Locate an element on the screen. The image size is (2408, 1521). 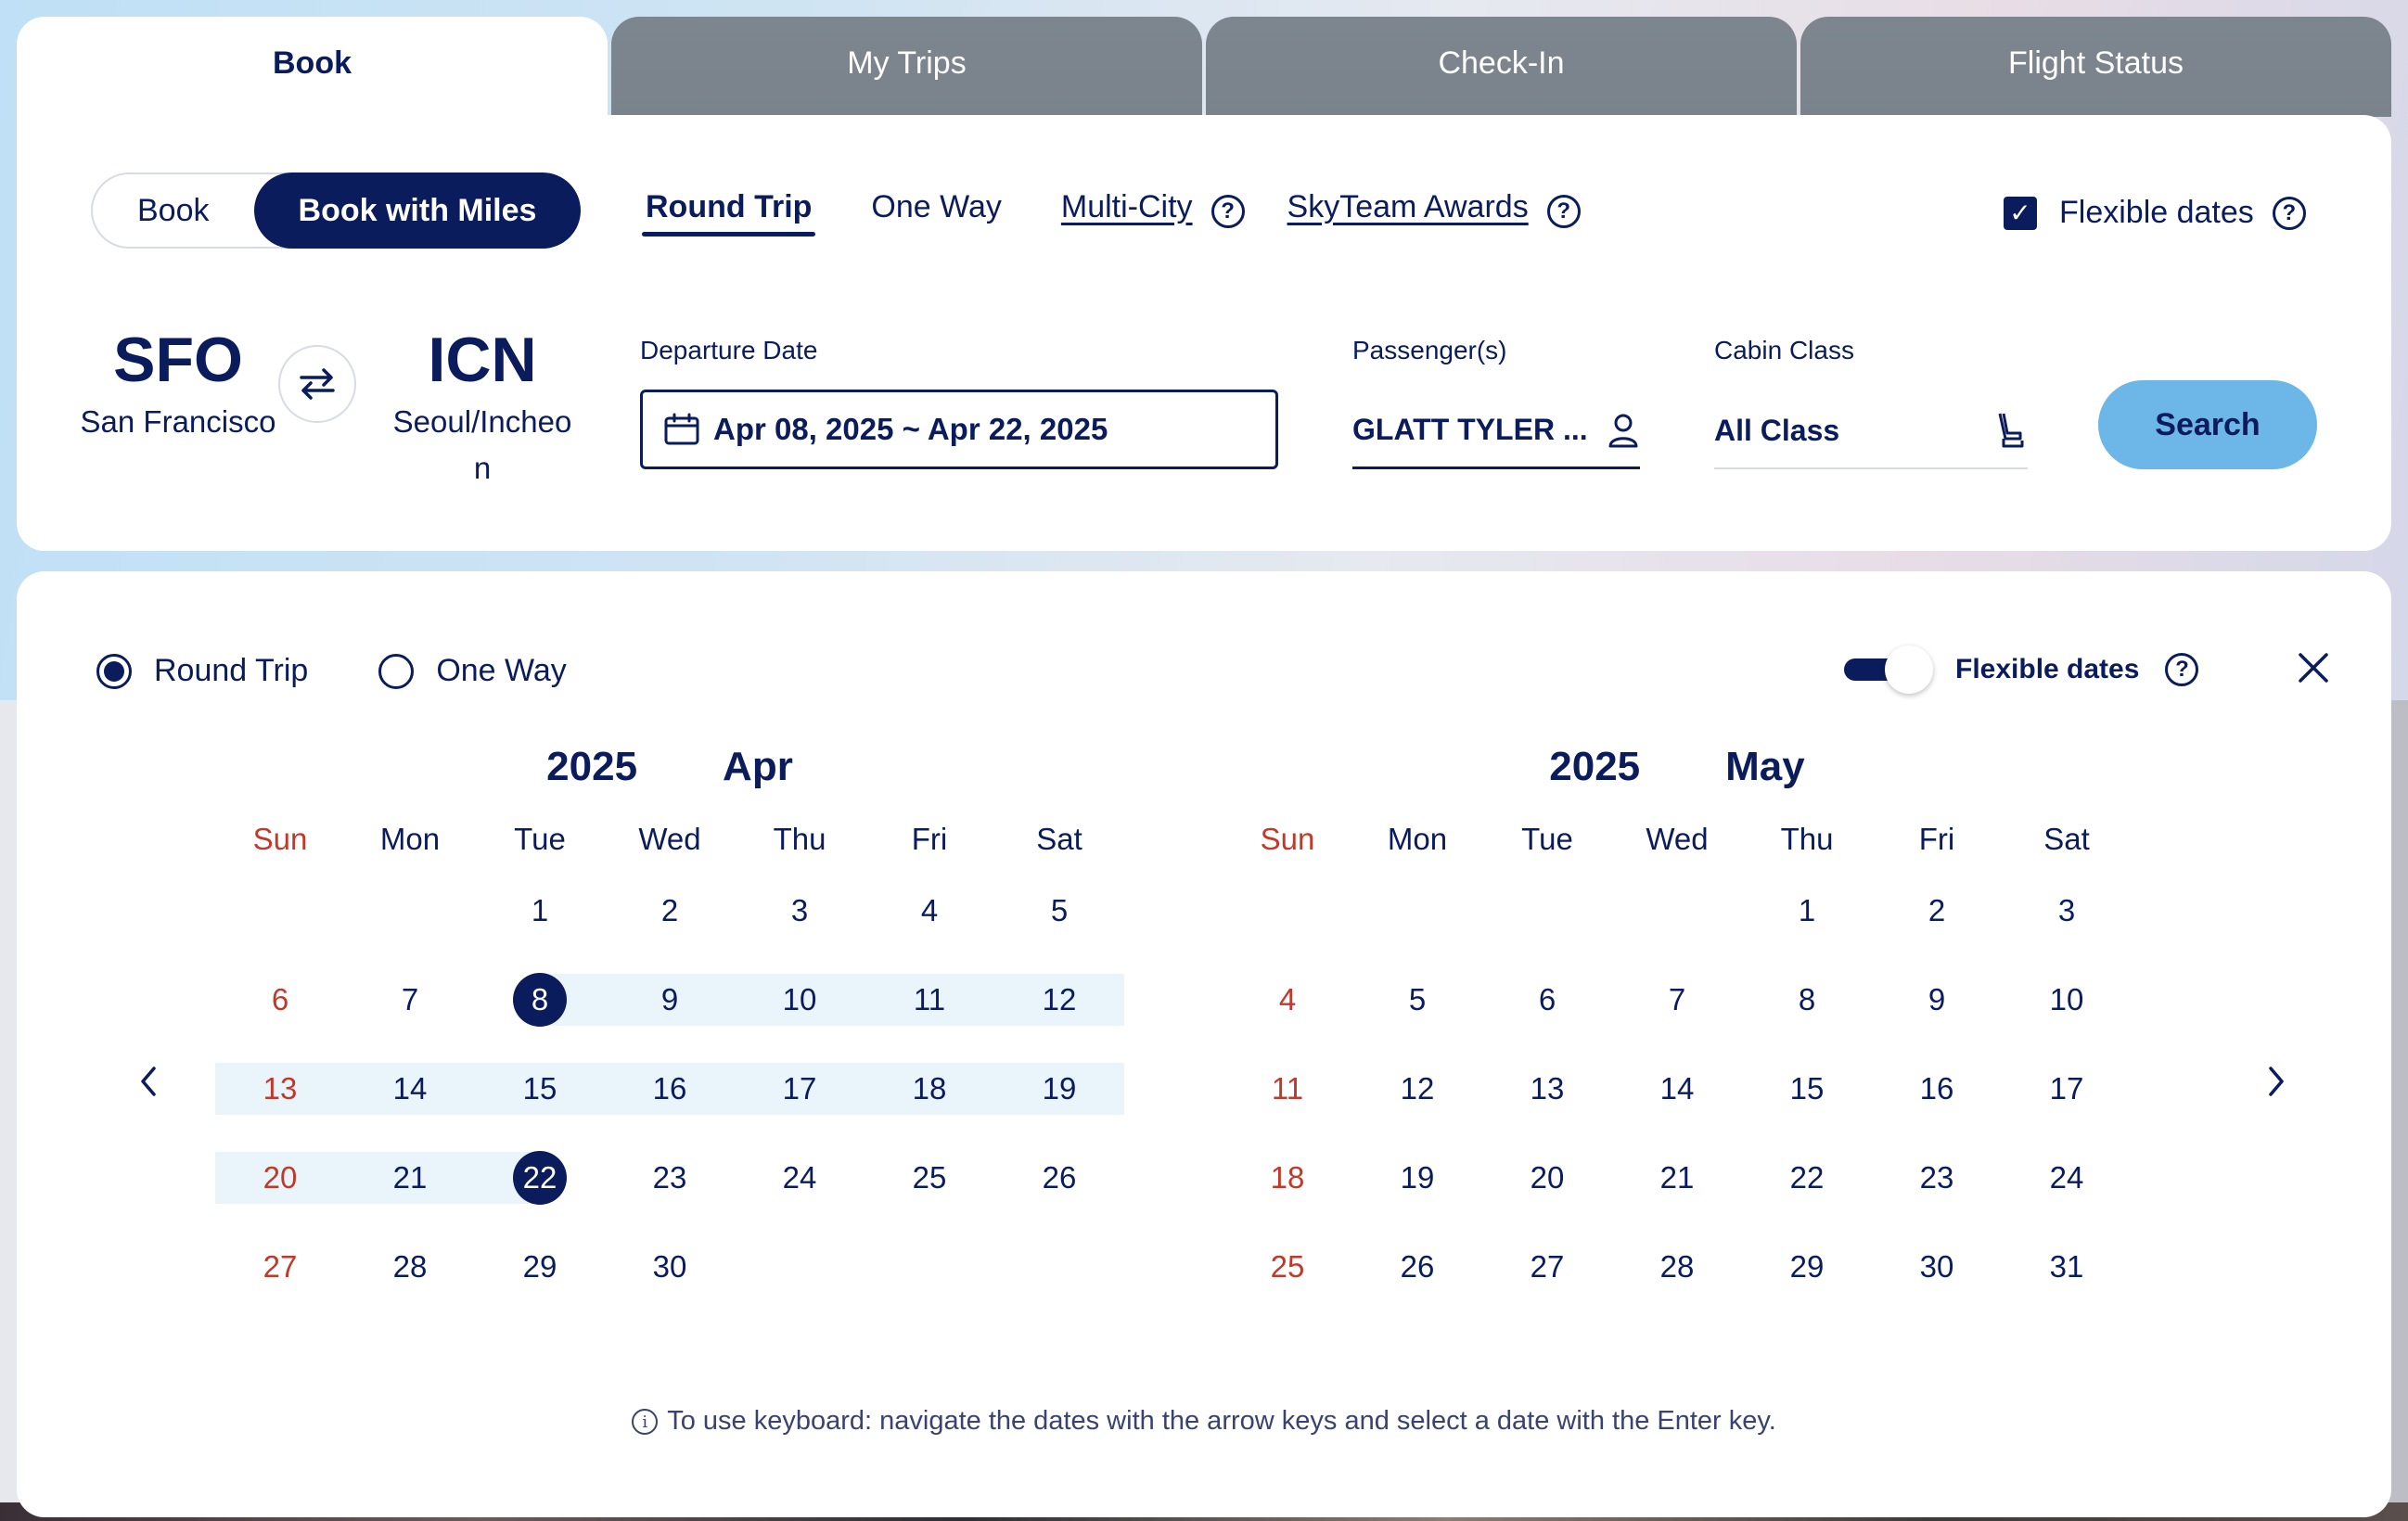
flexible-dates-toggle-help-icon: ? is located at coordinates (2182, 670).